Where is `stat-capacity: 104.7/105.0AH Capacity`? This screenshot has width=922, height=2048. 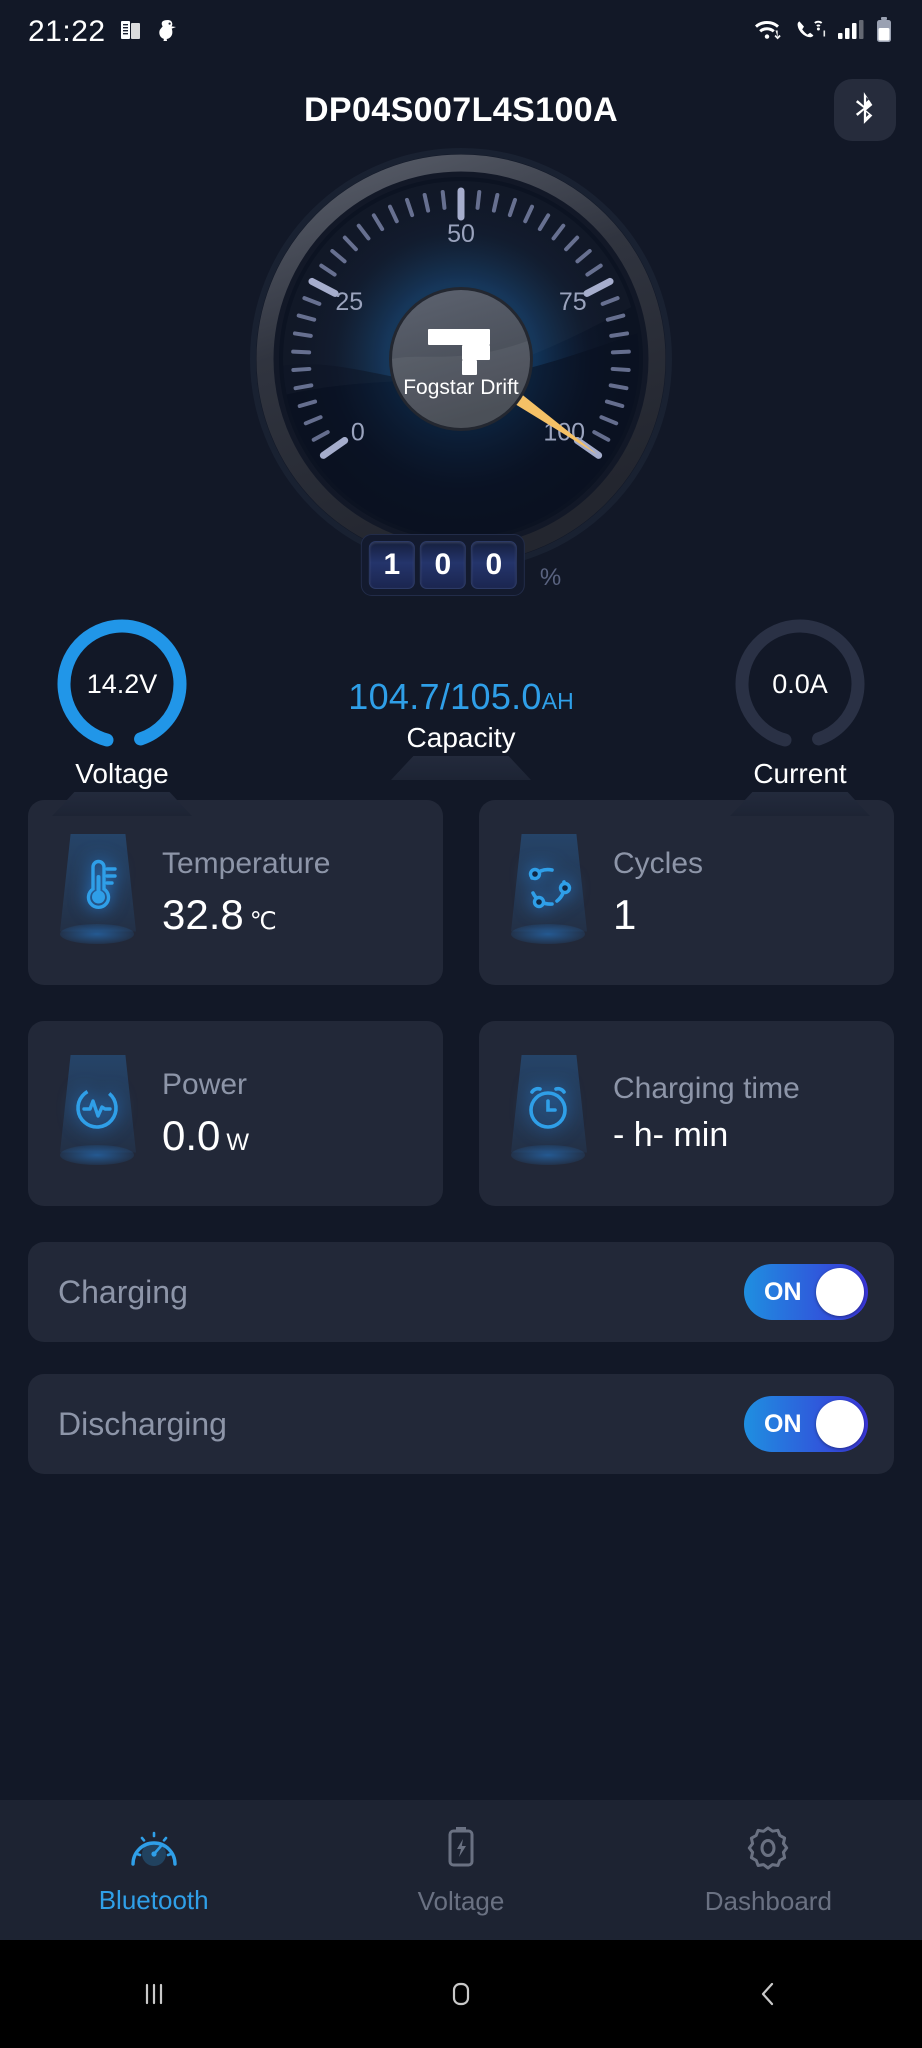
stat-capacity: 104.7/105.0AH Capacity is located at coordinates (461, 697).